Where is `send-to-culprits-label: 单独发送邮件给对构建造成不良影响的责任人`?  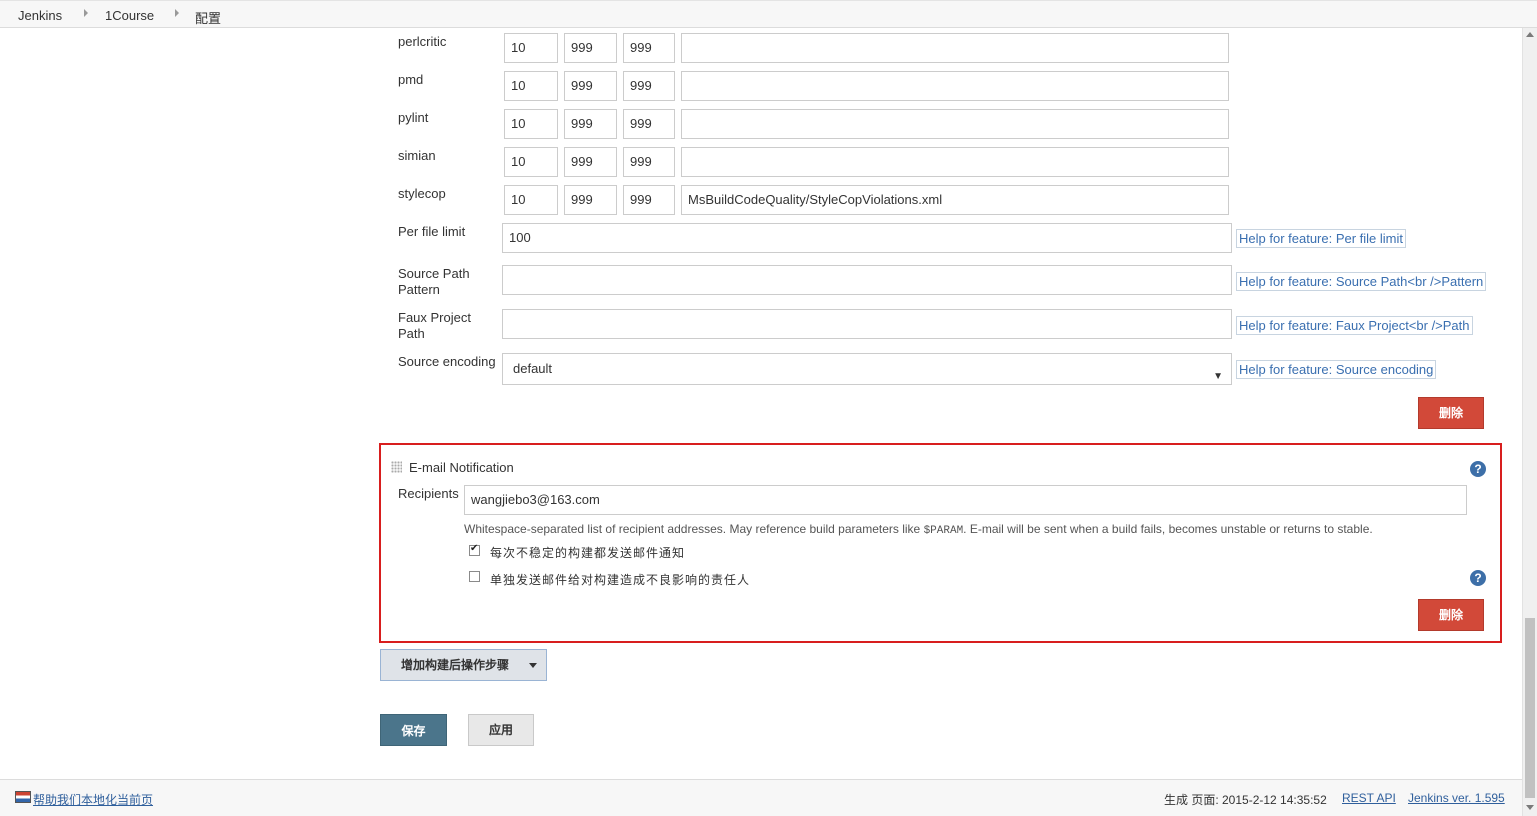
send-to-culprits-label: 单独发送邮件给对构建造成不良影响的责任人 is located at coordinates (620, 580).